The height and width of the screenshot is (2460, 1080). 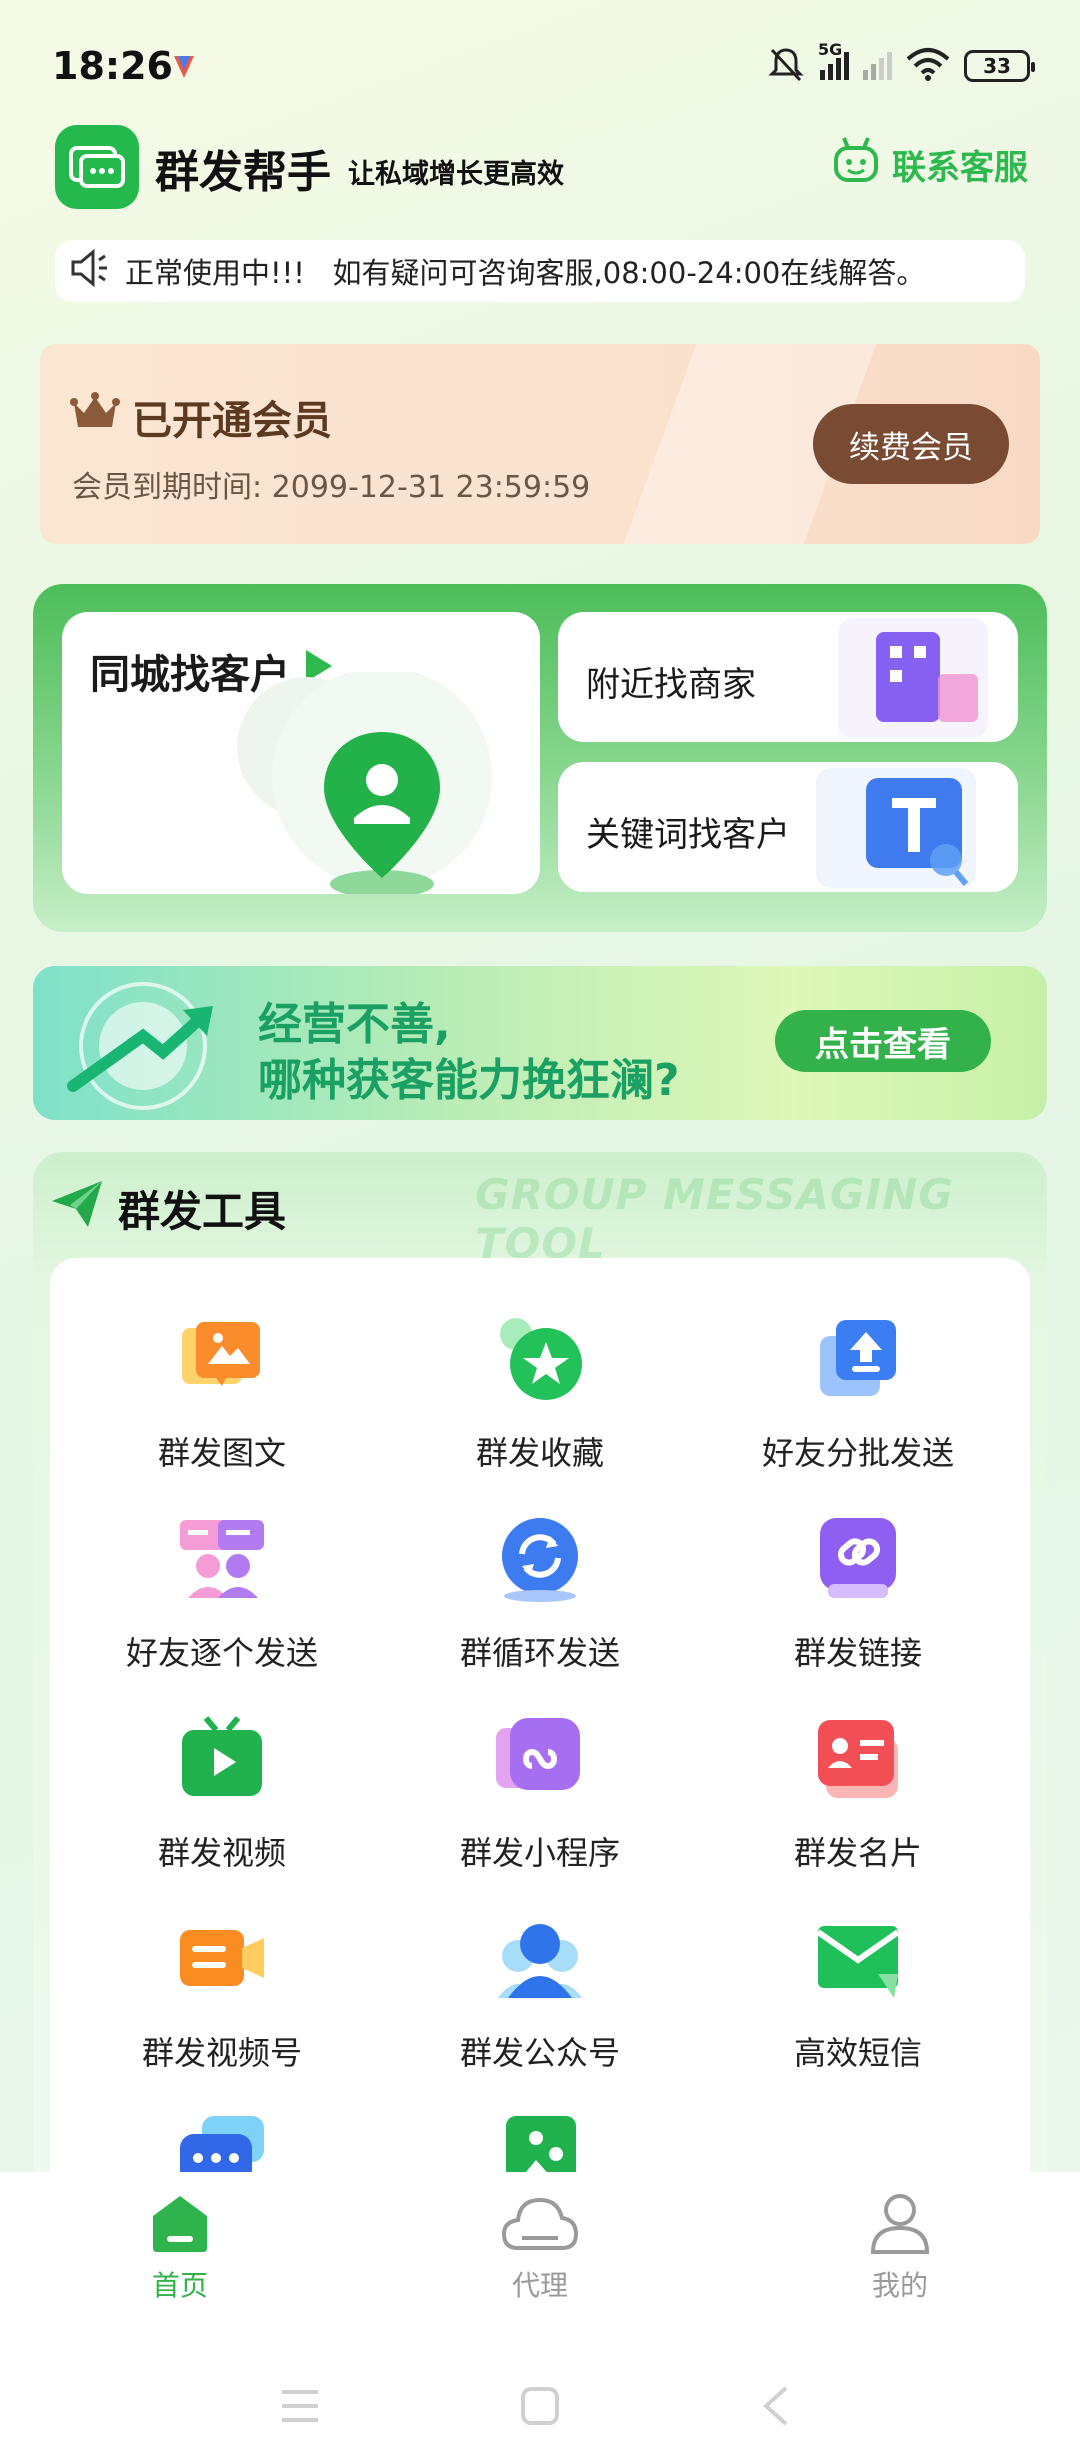 I want to click on tool-mini-program: 群发小程序, so click(x=540, y=1794).